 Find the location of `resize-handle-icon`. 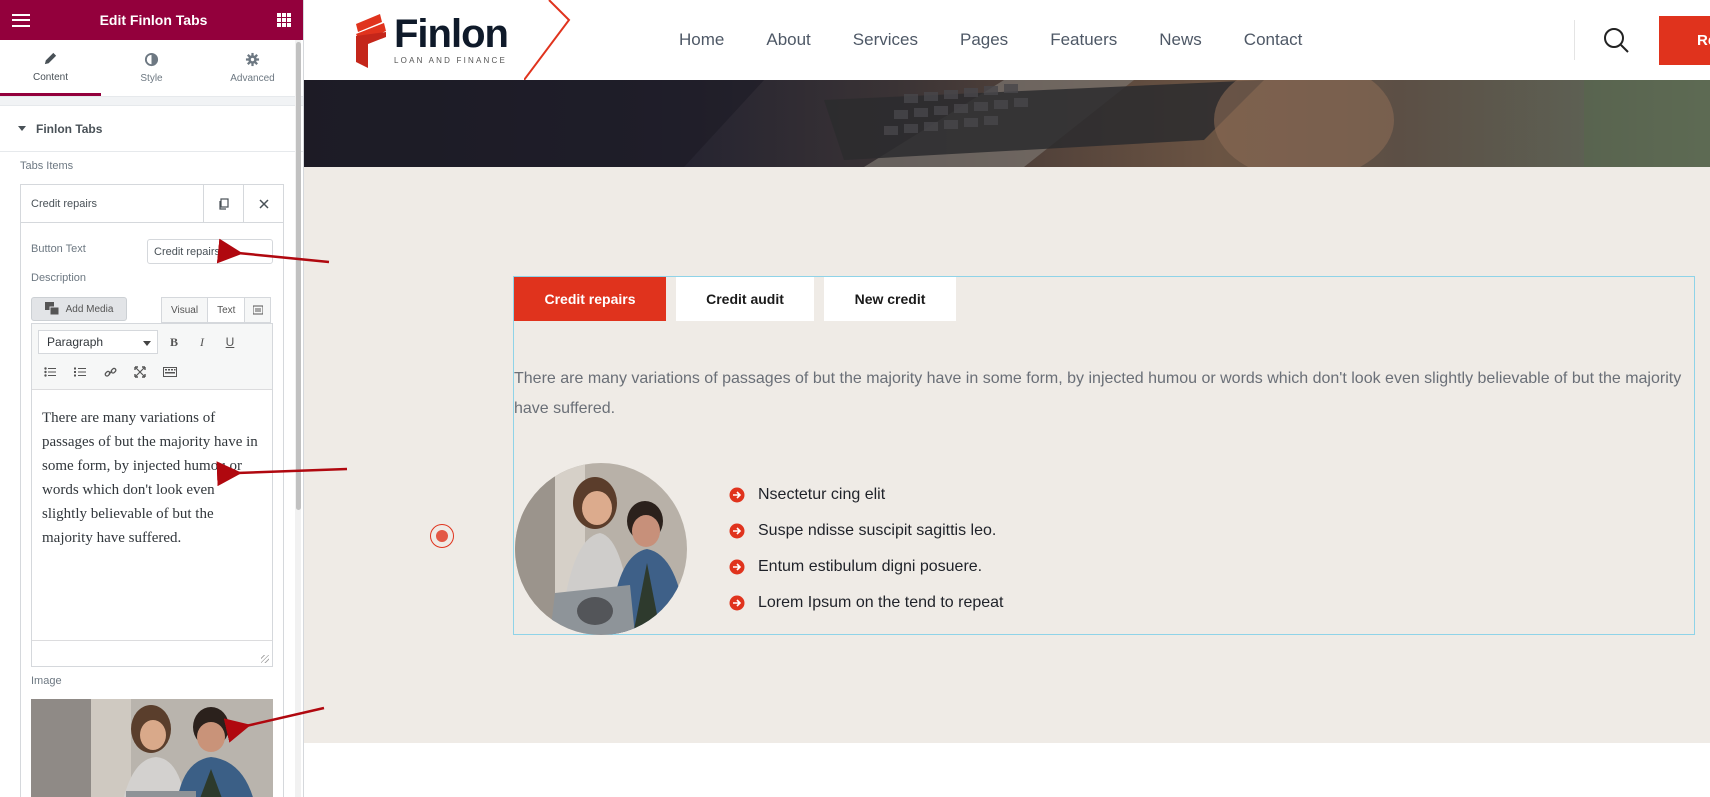

resize-handle-icon is located at coordinates (265, 659).